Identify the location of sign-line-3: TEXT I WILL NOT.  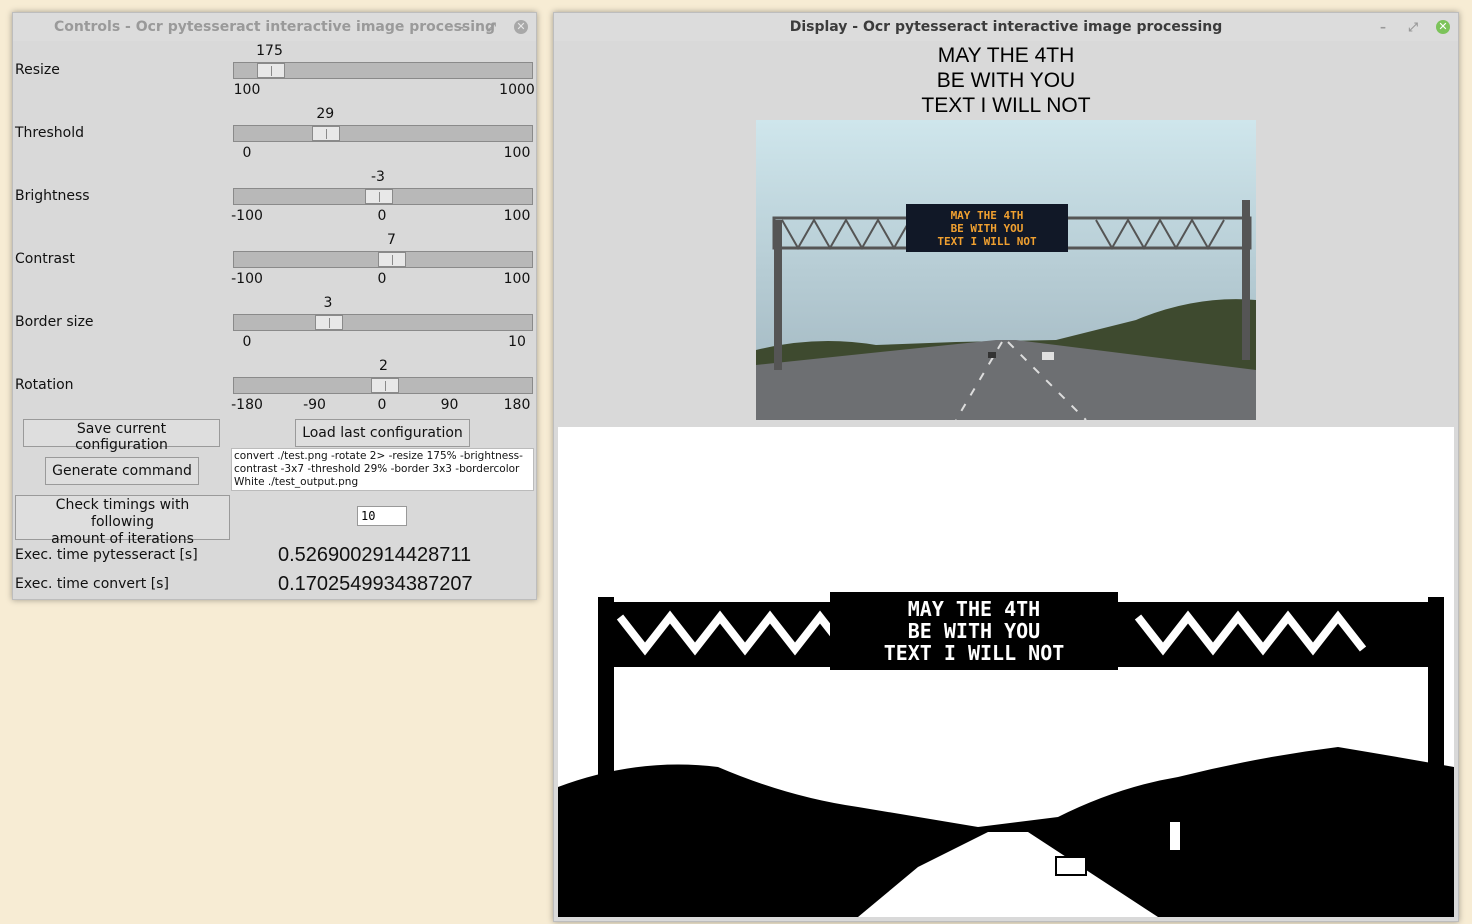
(987, 241).